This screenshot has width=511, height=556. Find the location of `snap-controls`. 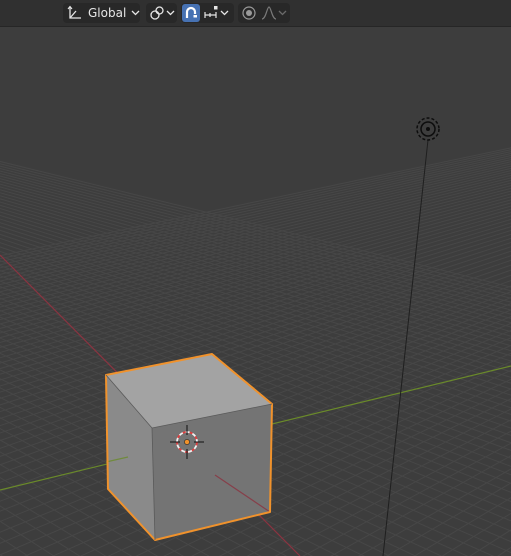

snap-controls is located at coordinates (207, 13).